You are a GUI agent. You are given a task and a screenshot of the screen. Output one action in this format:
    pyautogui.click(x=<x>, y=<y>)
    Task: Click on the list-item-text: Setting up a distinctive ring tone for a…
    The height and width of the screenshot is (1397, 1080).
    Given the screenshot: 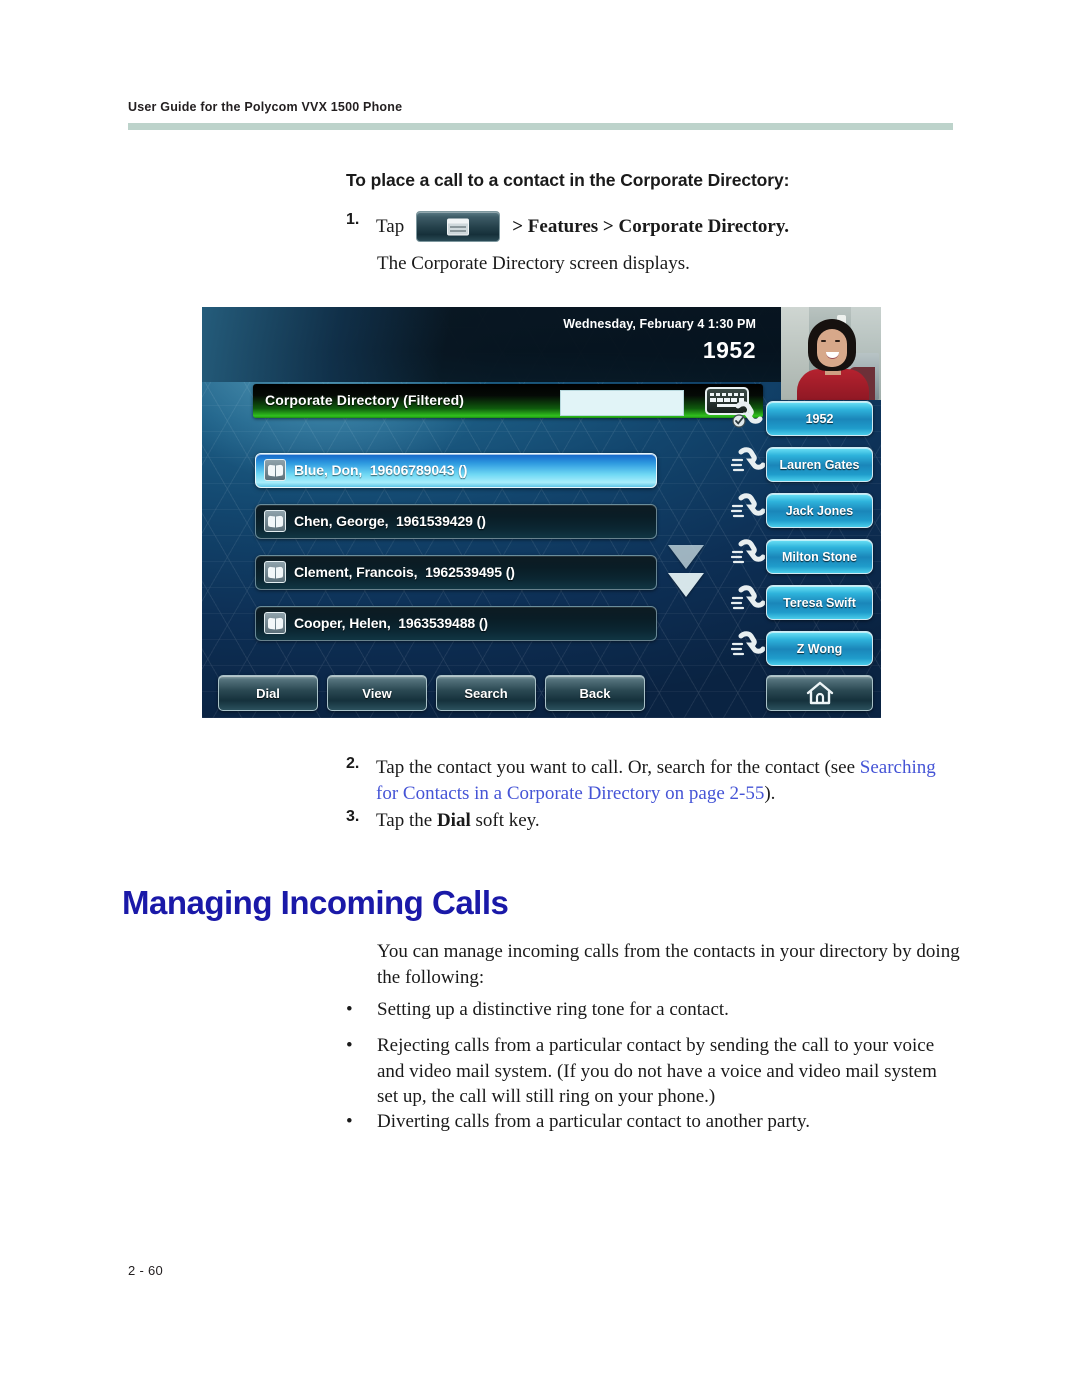 What is the action you would take?
    pyautogui.click(x=553, y=1009)
    